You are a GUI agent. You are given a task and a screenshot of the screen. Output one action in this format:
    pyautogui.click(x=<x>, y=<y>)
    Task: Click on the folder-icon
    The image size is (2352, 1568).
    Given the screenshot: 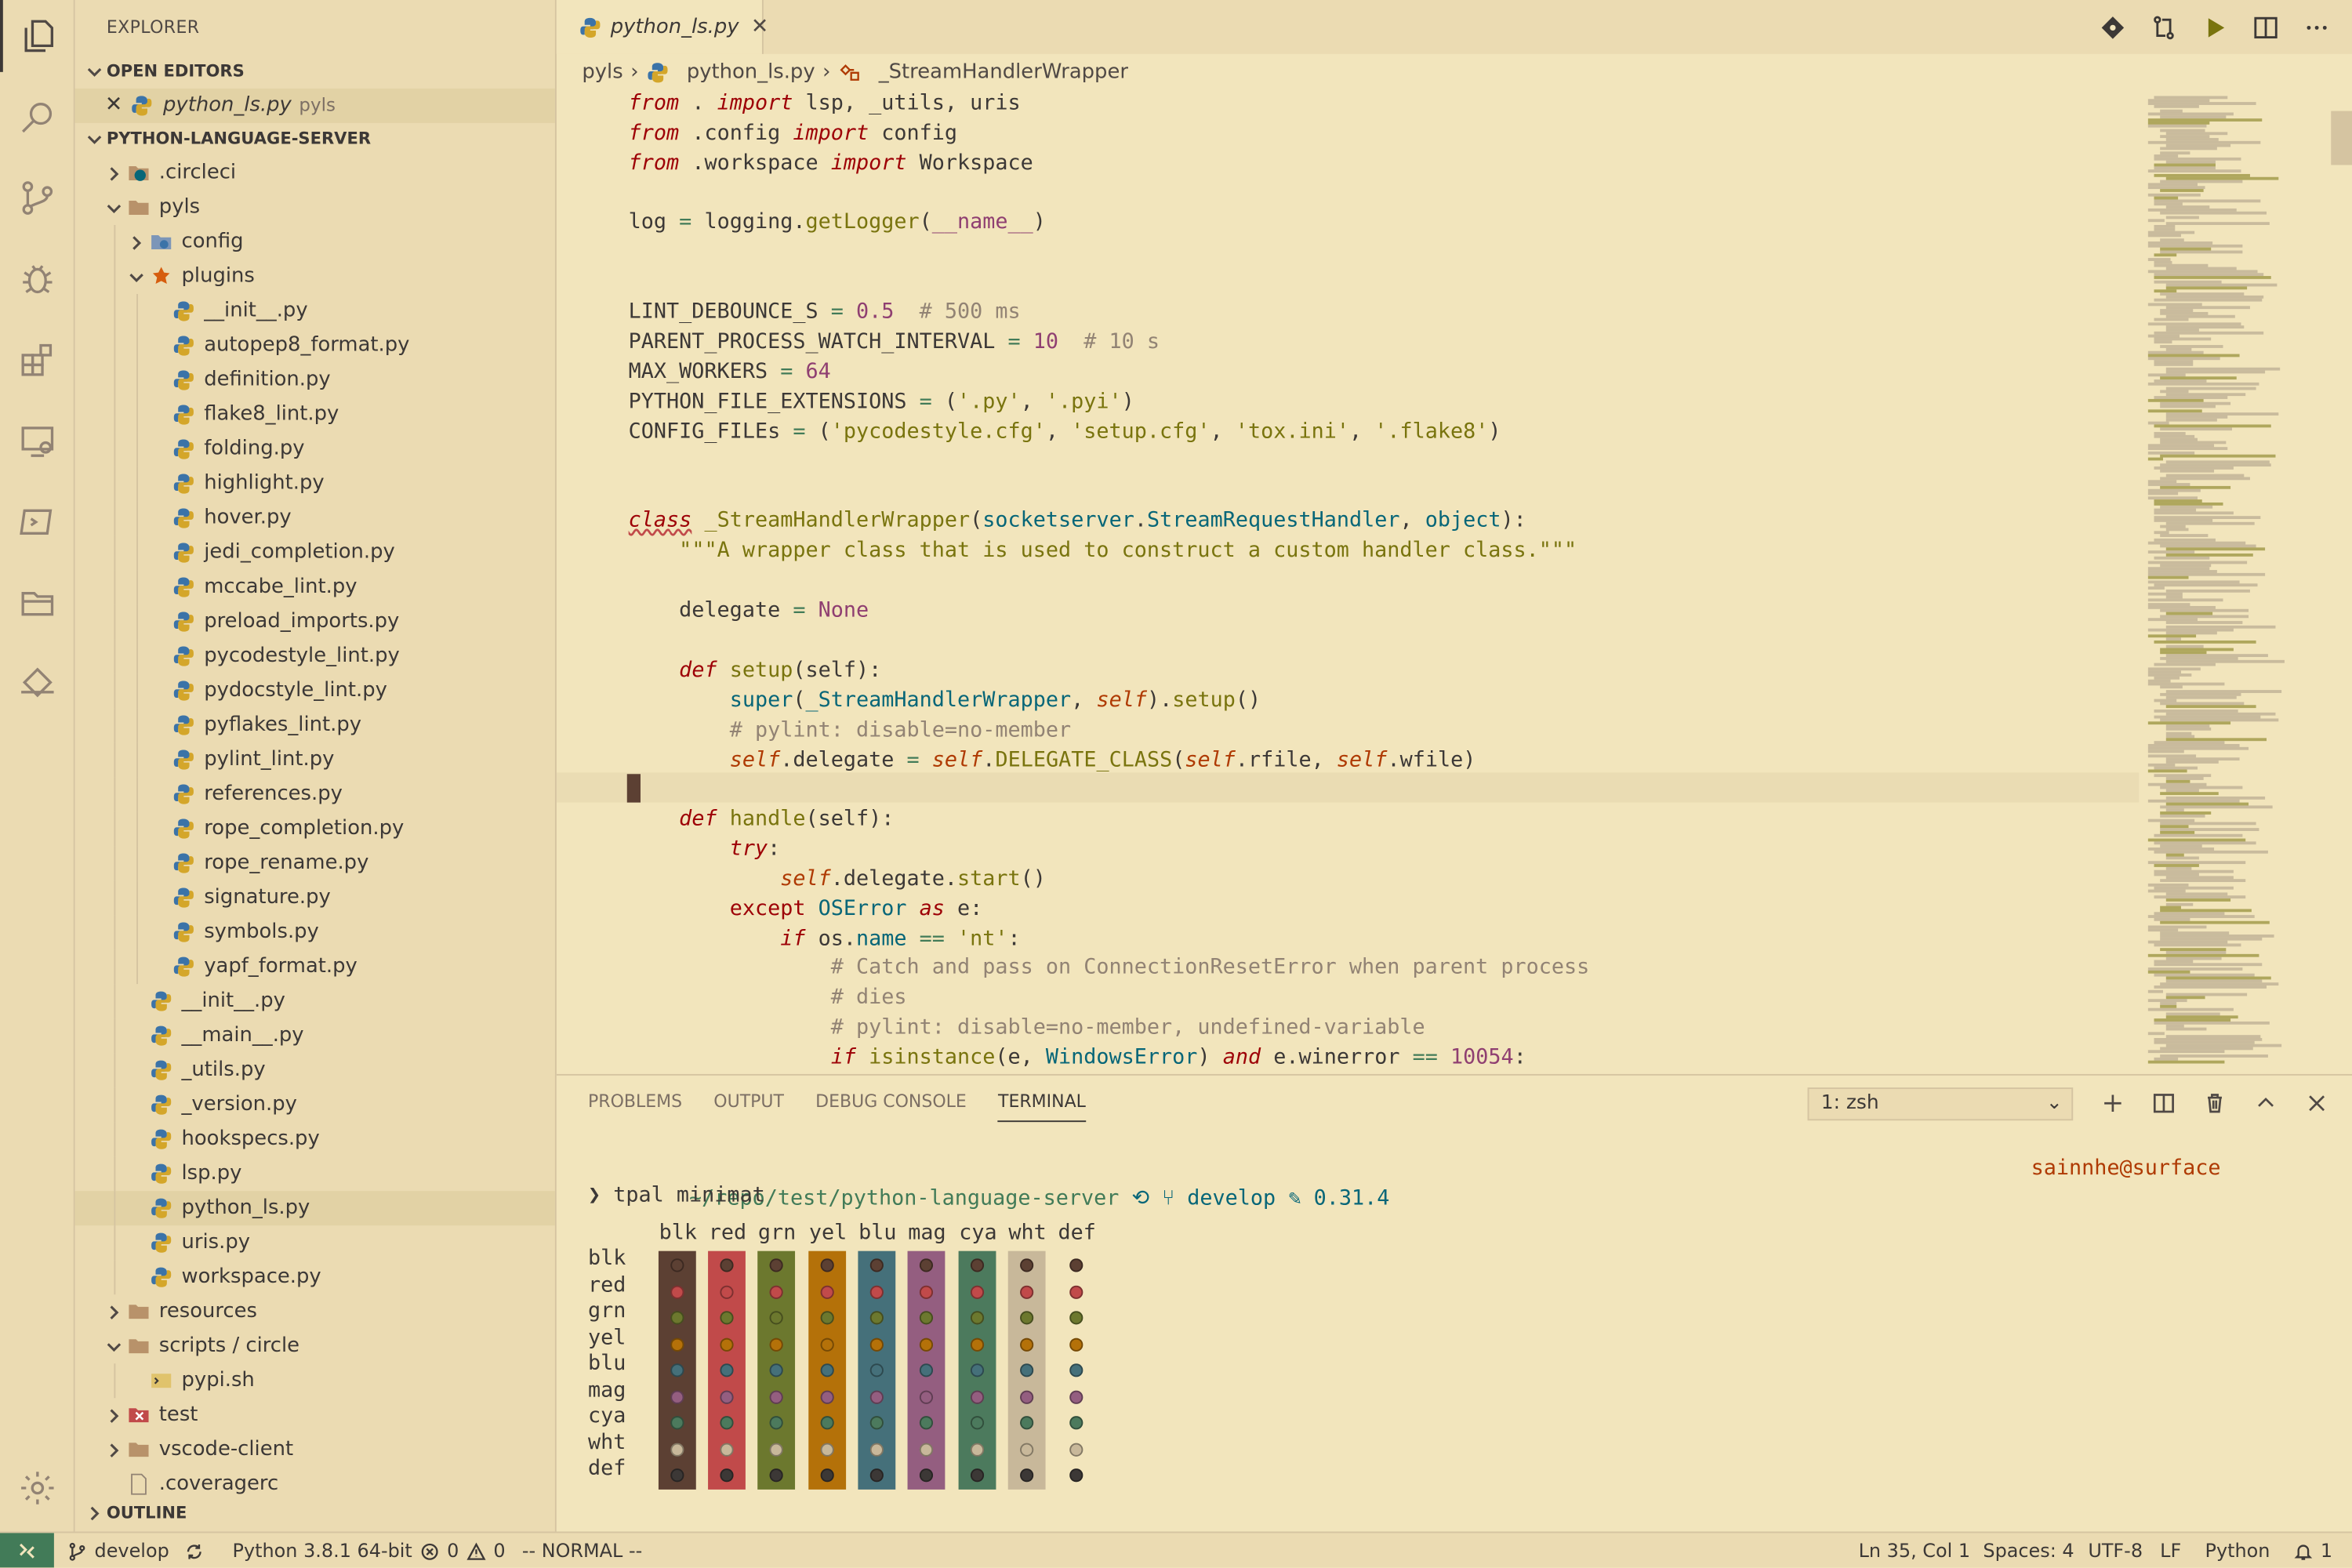 What is the action you would take?
    pyautogui.click(x=37, y=603)
    